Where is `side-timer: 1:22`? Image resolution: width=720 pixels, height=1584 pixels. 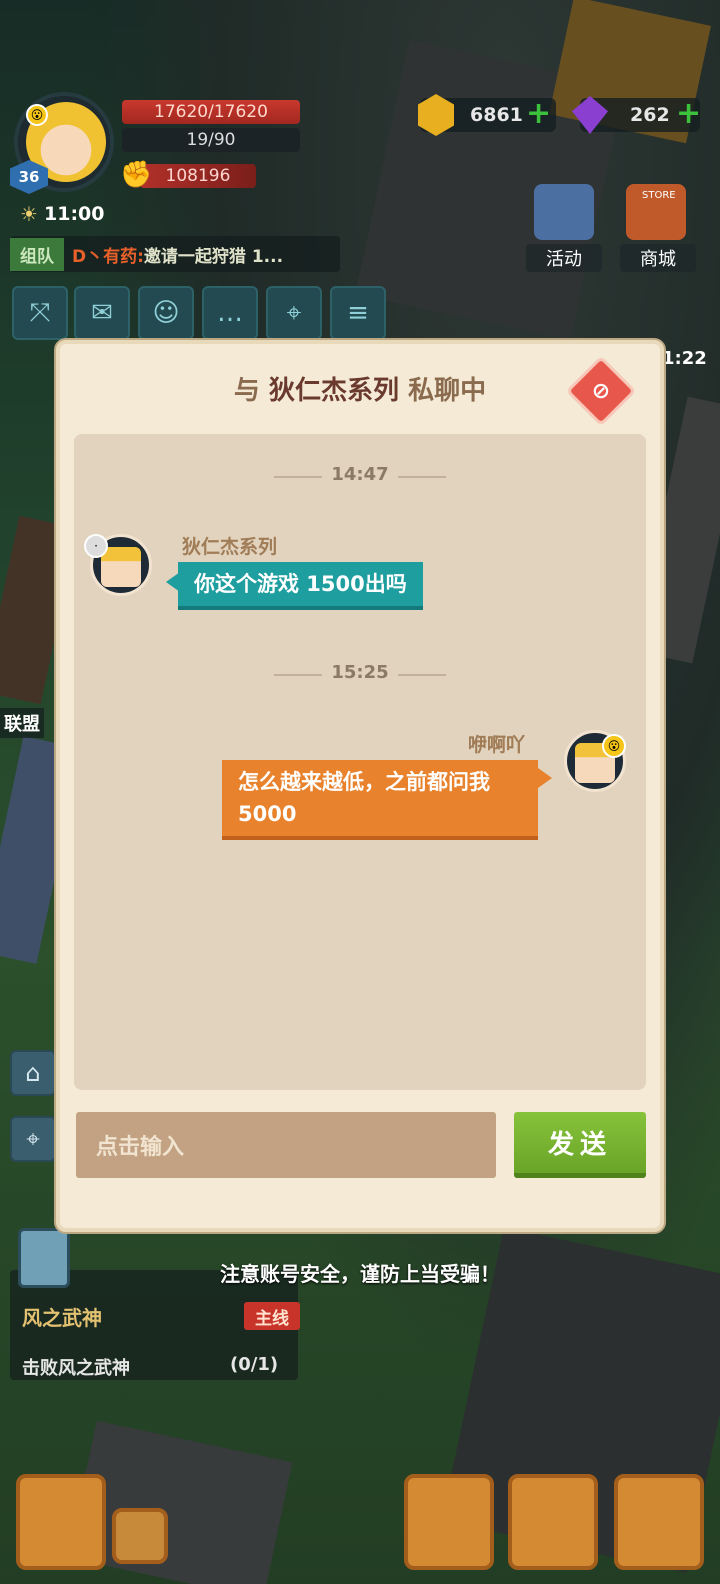
side-timer: 1:22 is located at coordinates (684, 358).